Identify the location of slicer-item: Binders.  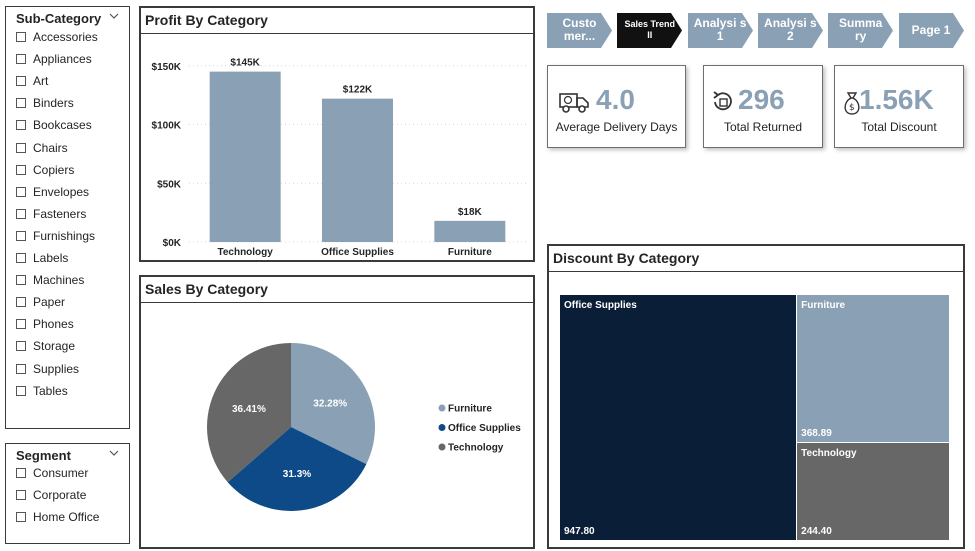
(45, 103).